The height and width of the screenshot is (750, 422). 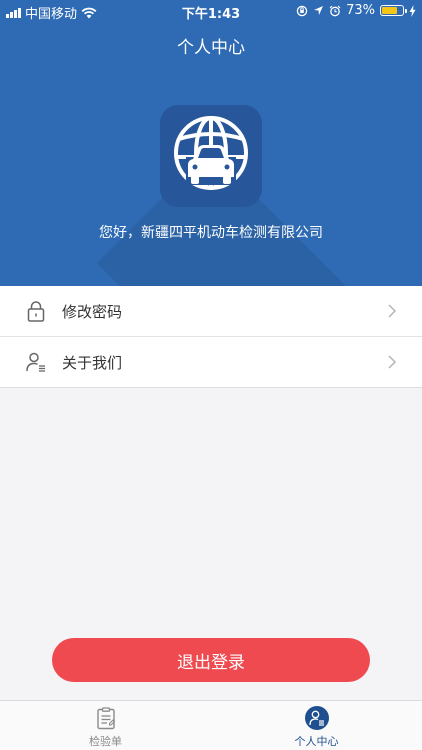 I want to click on page-title: 个人中心, so click(x=211, y=48).